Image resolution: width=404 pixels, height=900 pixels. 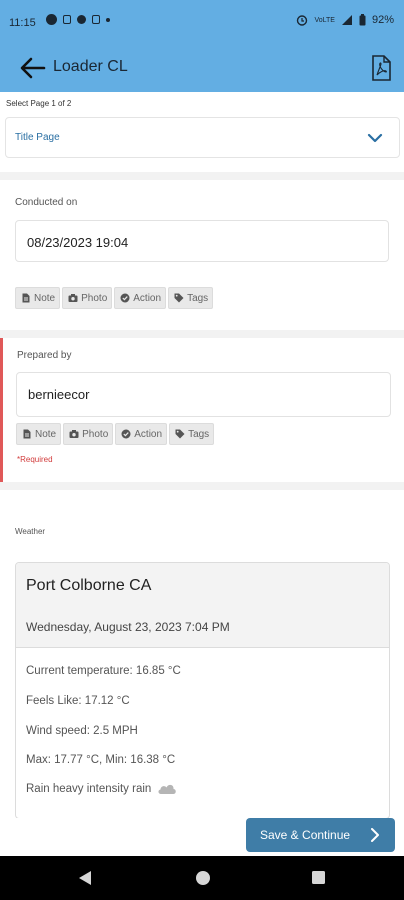 I want to click on conducted-date-field: 08/23/2023 19:04, so click(x=202, y=241).